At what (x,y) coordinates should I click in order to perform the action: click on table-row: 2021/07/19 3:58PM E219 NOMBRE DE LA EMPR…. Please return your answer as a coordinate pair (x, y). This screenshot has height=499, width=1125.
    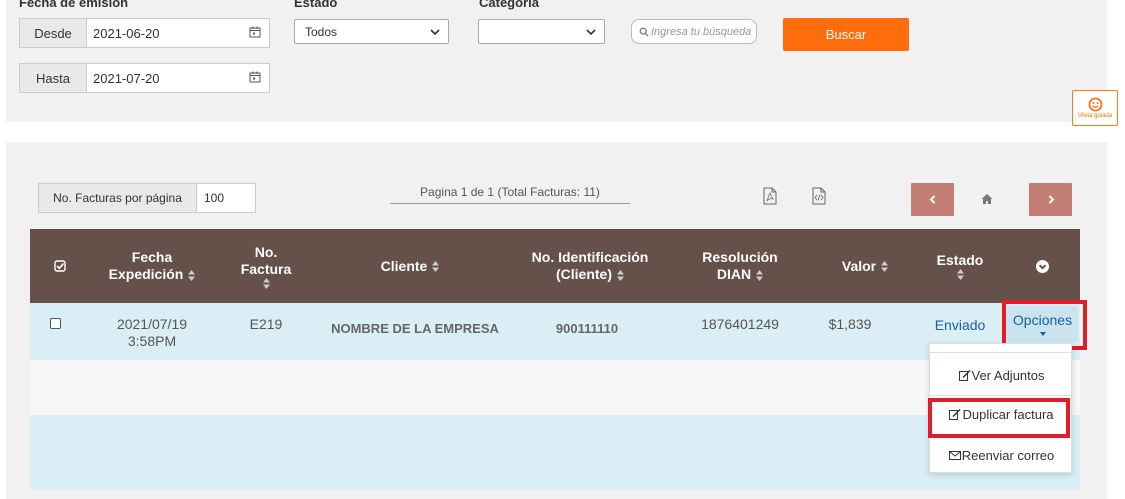
    Looking at the image, I should click on (555, 331).